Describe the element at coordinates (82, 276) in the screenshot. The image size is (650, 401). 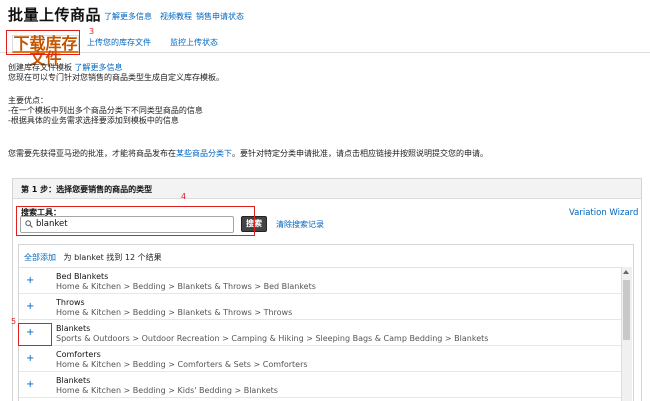
I see `item-title: Bed Blankets` at that location.